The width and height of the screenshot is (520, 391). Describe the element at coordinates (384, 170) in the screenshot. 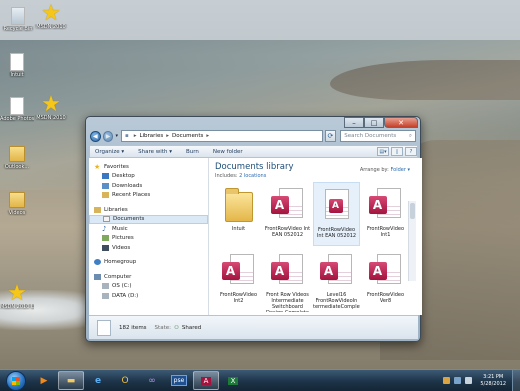

I see `arrange-by: Arrange by: Folder ▾` at that location.